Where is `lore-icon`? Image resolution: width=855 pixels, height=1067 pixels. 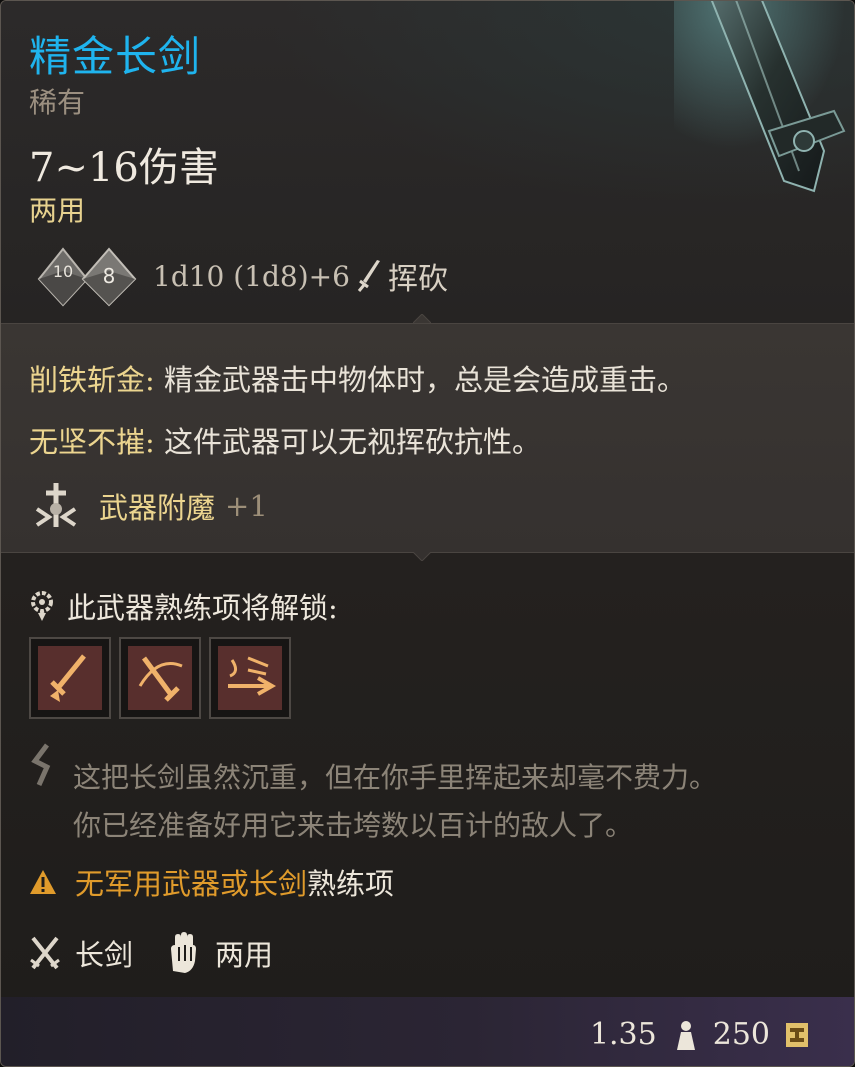 lore-icon is located at coordinates (41, 765).